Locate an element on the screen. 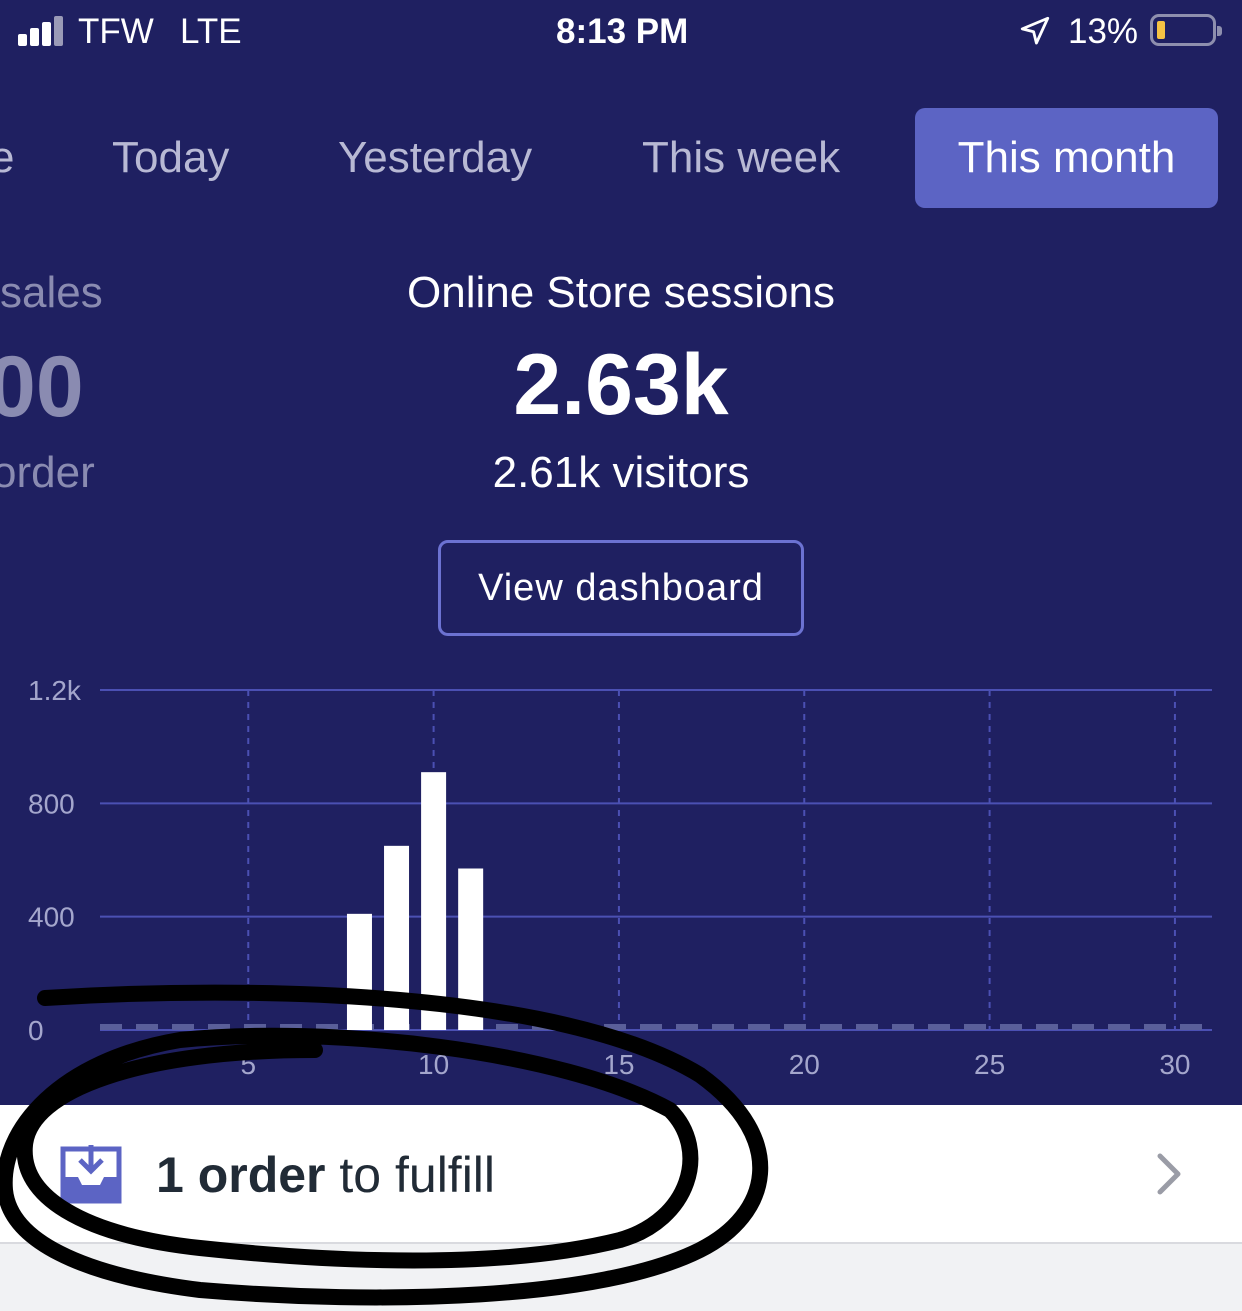  y-tick-label: 800 is located at coordinates (51, 803).